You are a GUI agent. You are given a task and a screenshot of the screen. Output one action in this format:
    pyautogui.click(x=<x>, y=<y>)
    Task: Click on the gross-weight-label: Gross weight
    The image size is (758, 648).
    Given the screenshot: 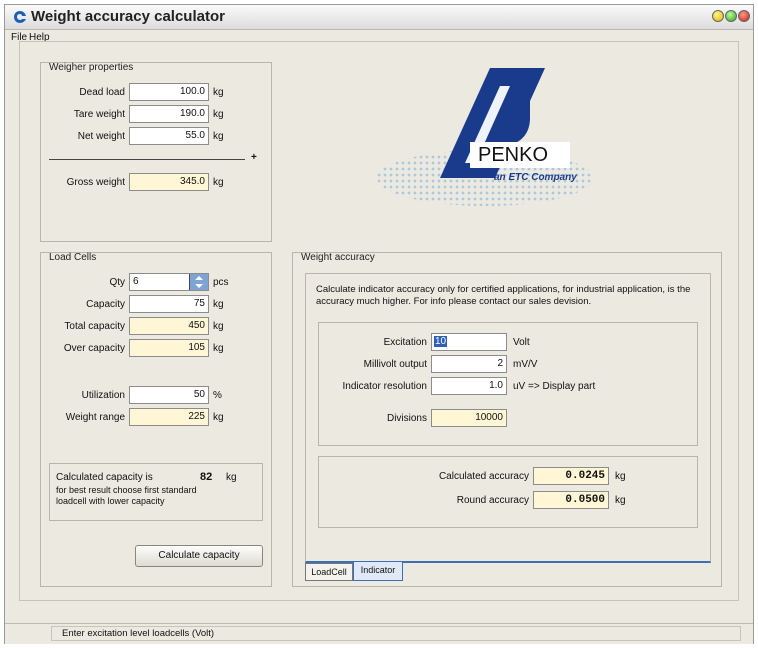 What is the action you would take?
    pyautogui.click(x=95, y=182)
    